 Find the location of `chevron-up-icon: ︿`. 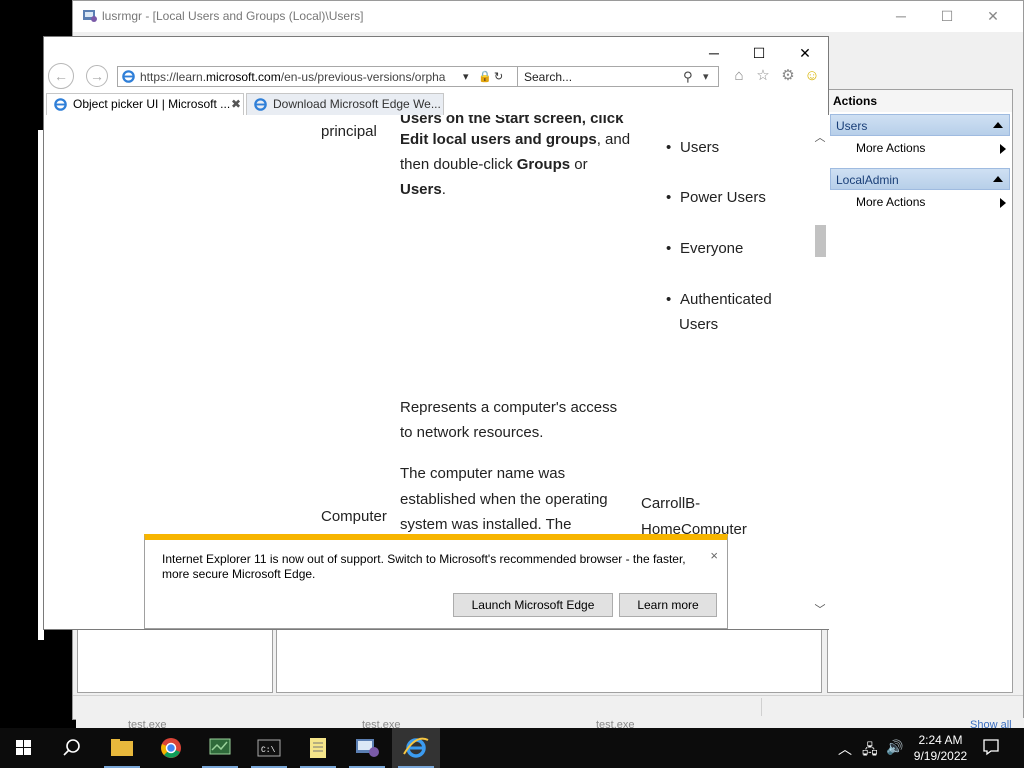

chevron-up-icon: ︿ is located at coordinates (845, 749).